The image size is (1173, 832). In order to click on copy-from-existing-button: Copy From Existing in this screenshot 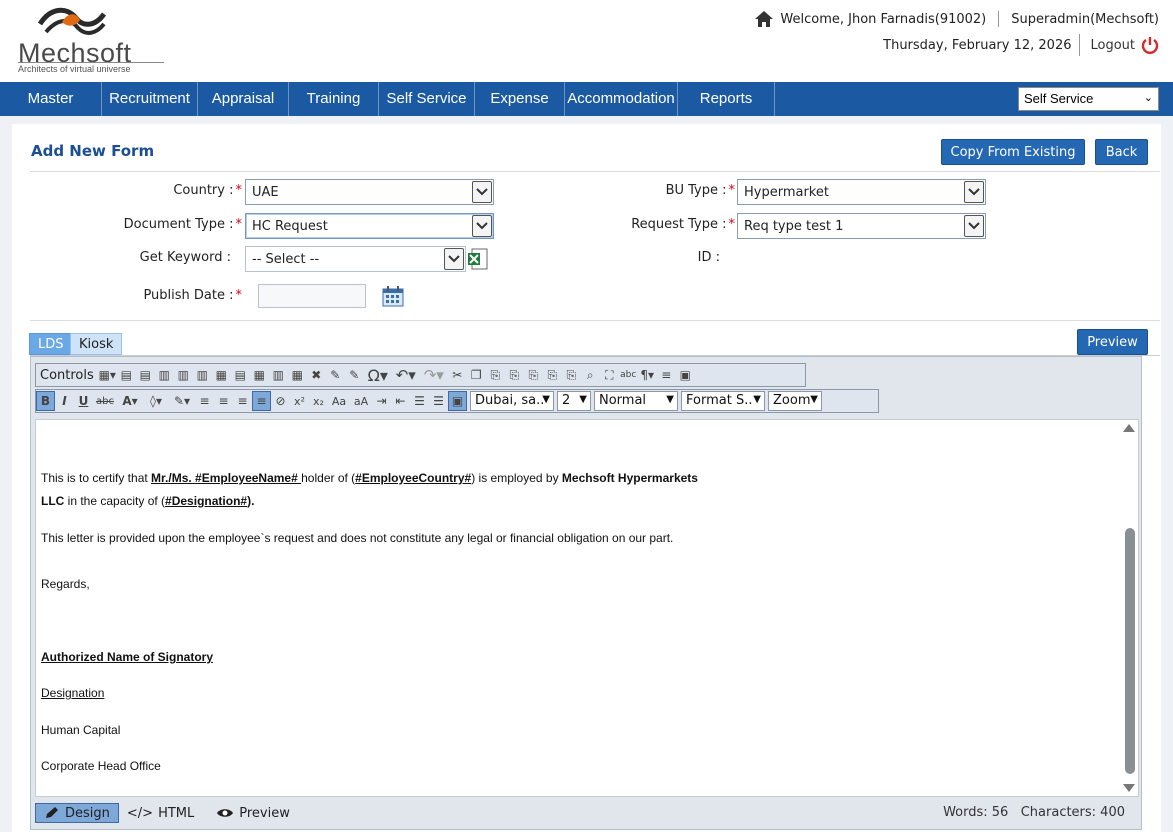, I will do `click(1013, 152)`.